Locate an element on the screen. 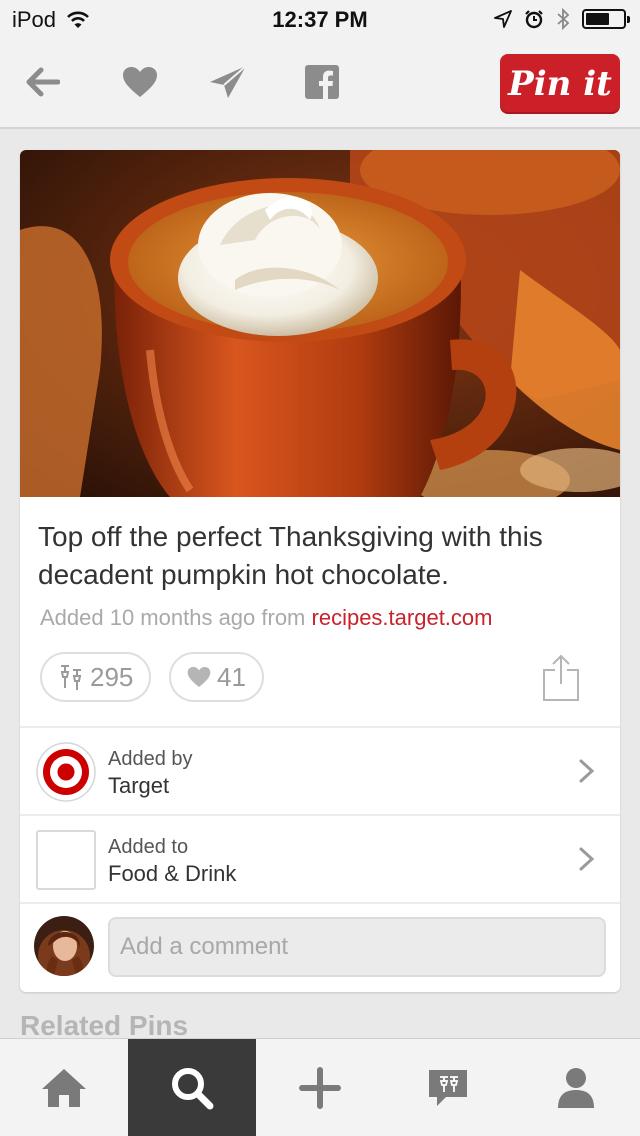 The image size is (640, 1136). added-to-row: Added to Food & Drink is located at coordinates (320, 858).